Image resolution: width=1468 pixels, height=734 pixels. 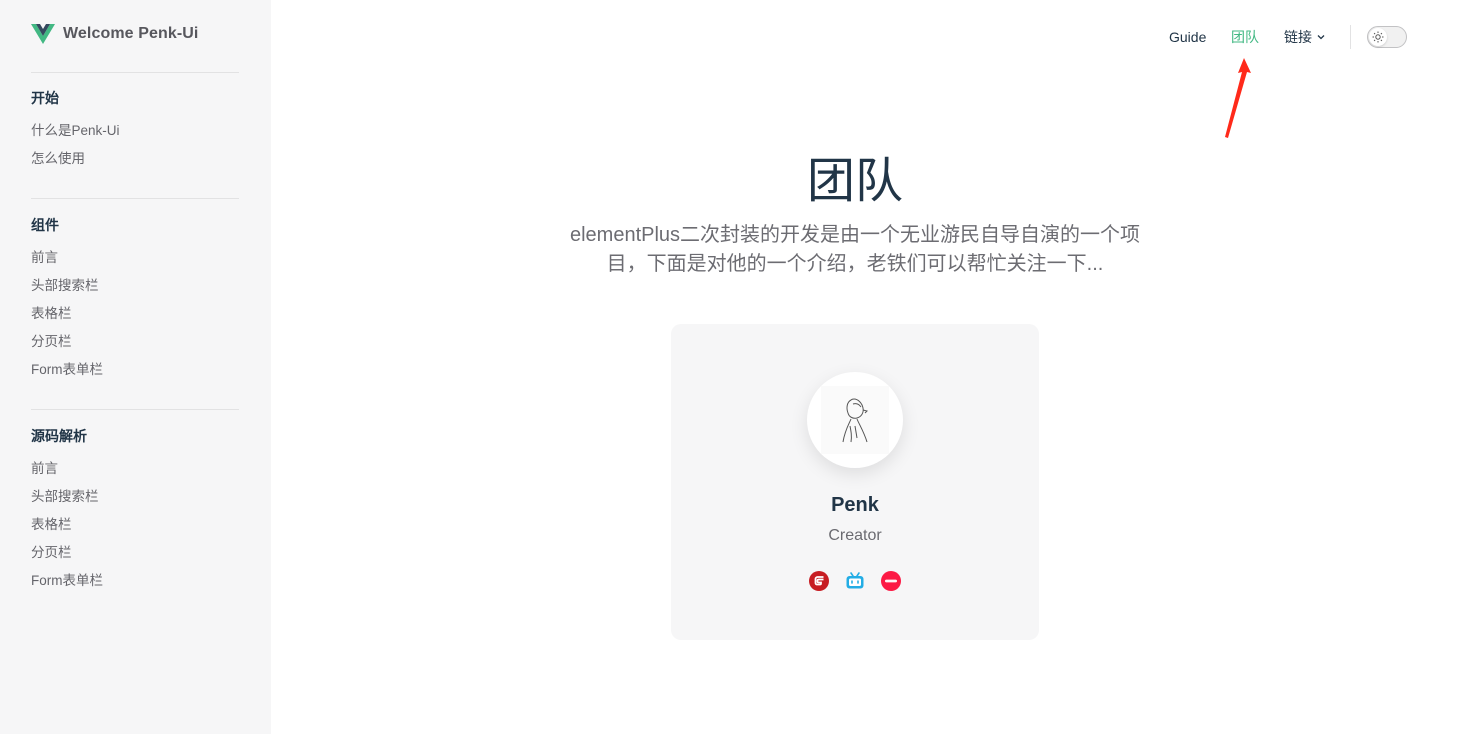 What do you see at coordinates (45, 225) in the screenshot?
I see `sidebar-group-title: 组件` at bounding box center [45, 225].